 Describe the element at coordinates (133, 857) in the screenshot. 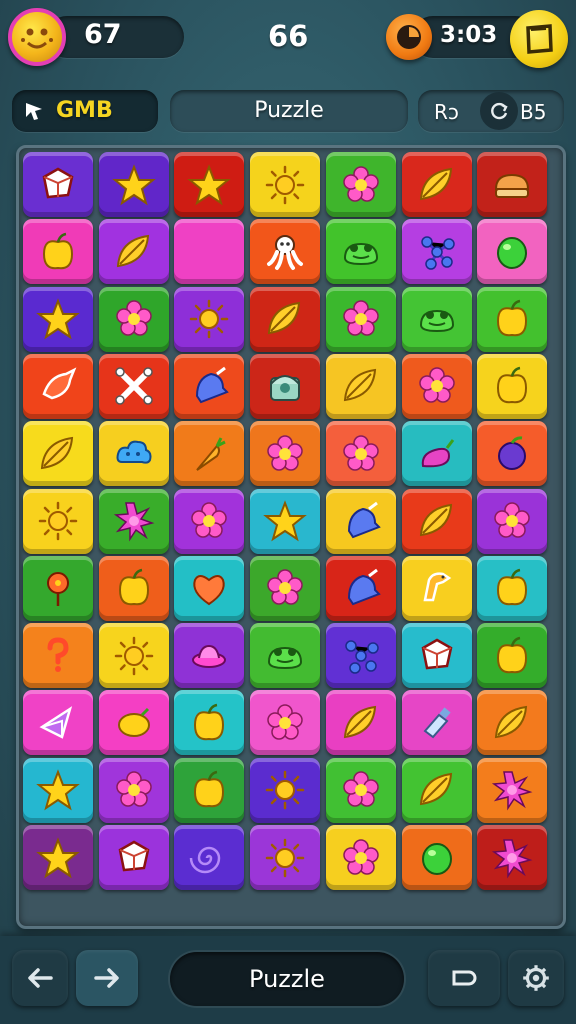

I see `tile-r11-c2` at that location.